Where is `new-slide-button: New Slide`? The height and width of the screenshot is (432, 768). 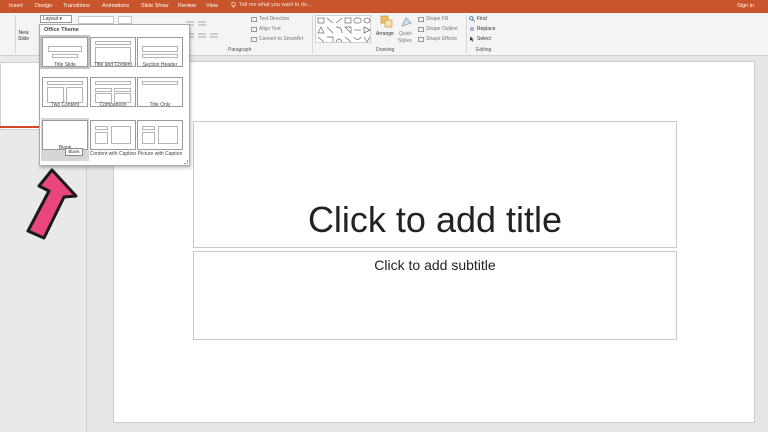 new-slide-button: New Slide is located at coordinates (23, 36).